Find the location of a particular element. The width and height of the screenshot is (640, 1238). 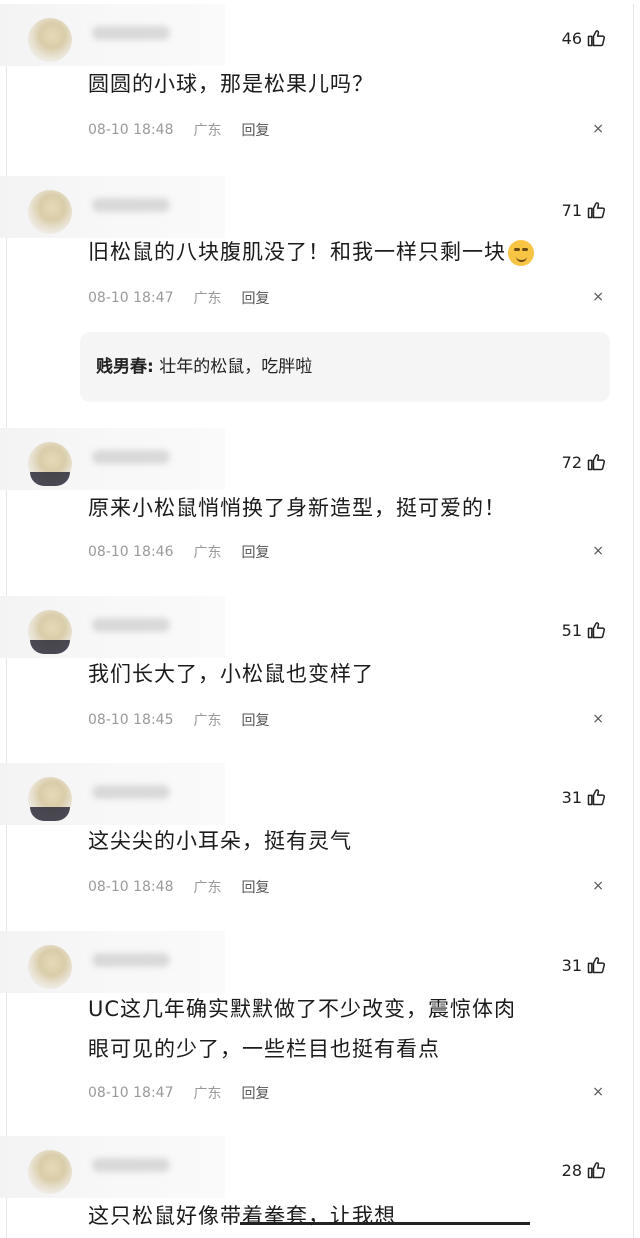

like-button: 51 is located at coordinates (584, 630).